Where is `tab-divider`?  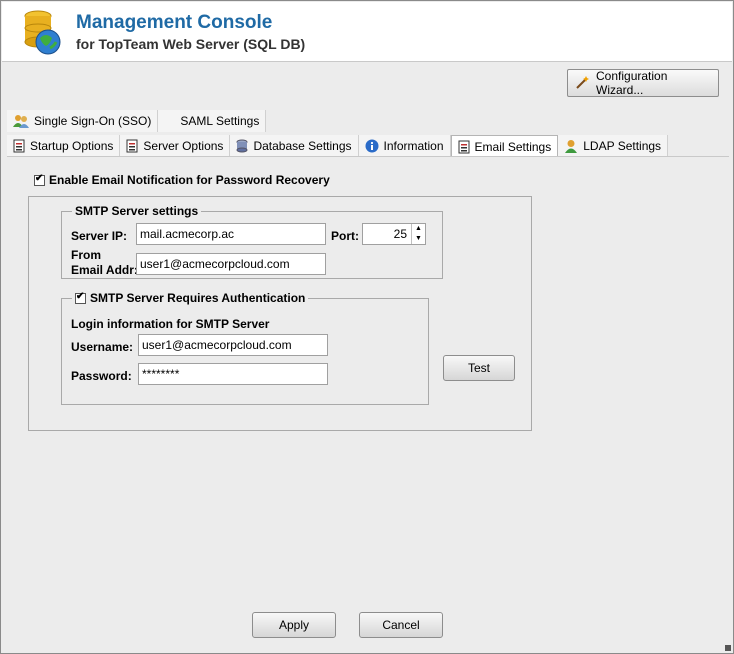 tab-divider is located at coordinates (368, 156).